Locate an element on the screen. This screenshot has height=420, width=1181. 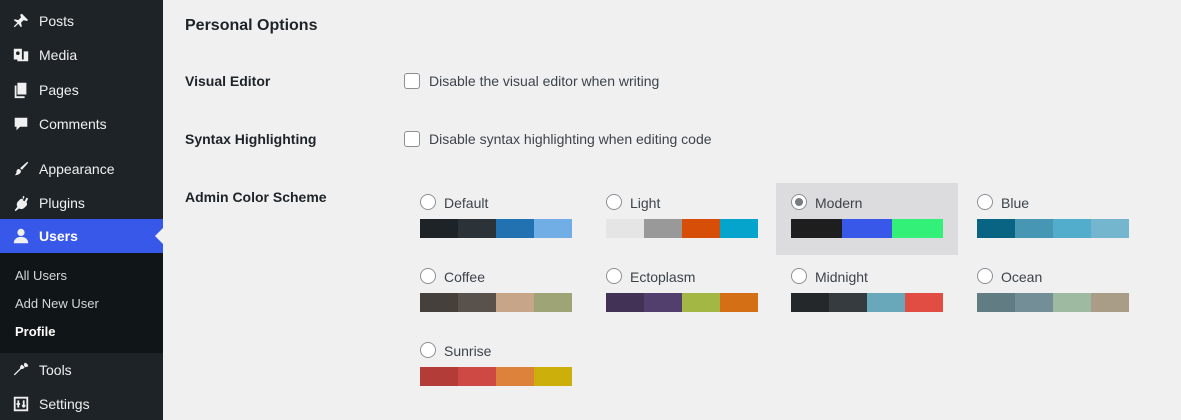
sidebar-item-label: Users is located at coordinates (58, 236).